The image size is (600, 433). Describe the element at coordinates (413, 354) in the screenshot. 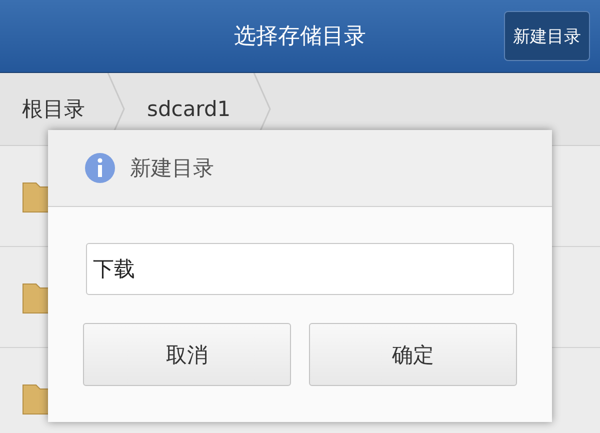

I see `confirm-button: 确定` at that location.